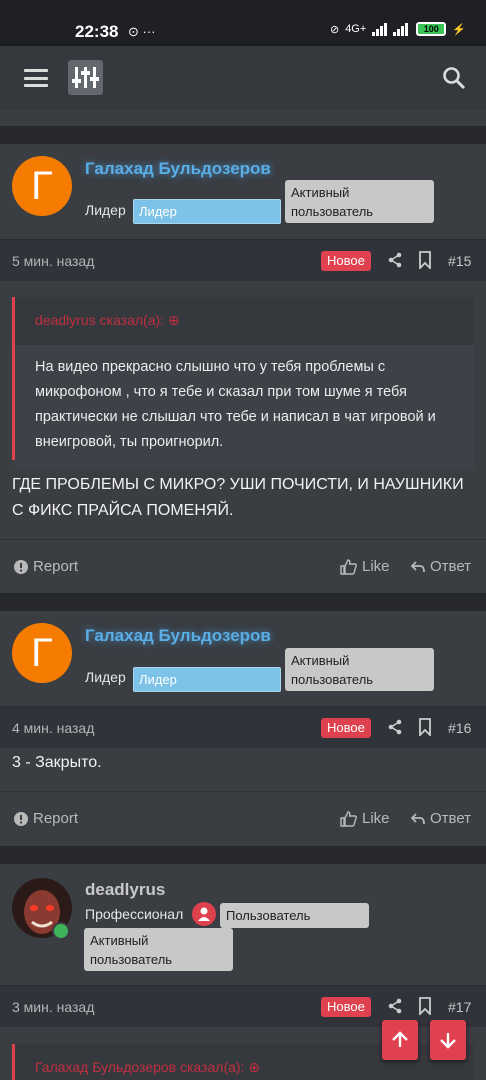 The height and width of the screenshot is (1080, 486). What do you see at coordinates (134, 914) in the screenshot?
I see `user-title: Профессионал` at bounding box center [134, 914].